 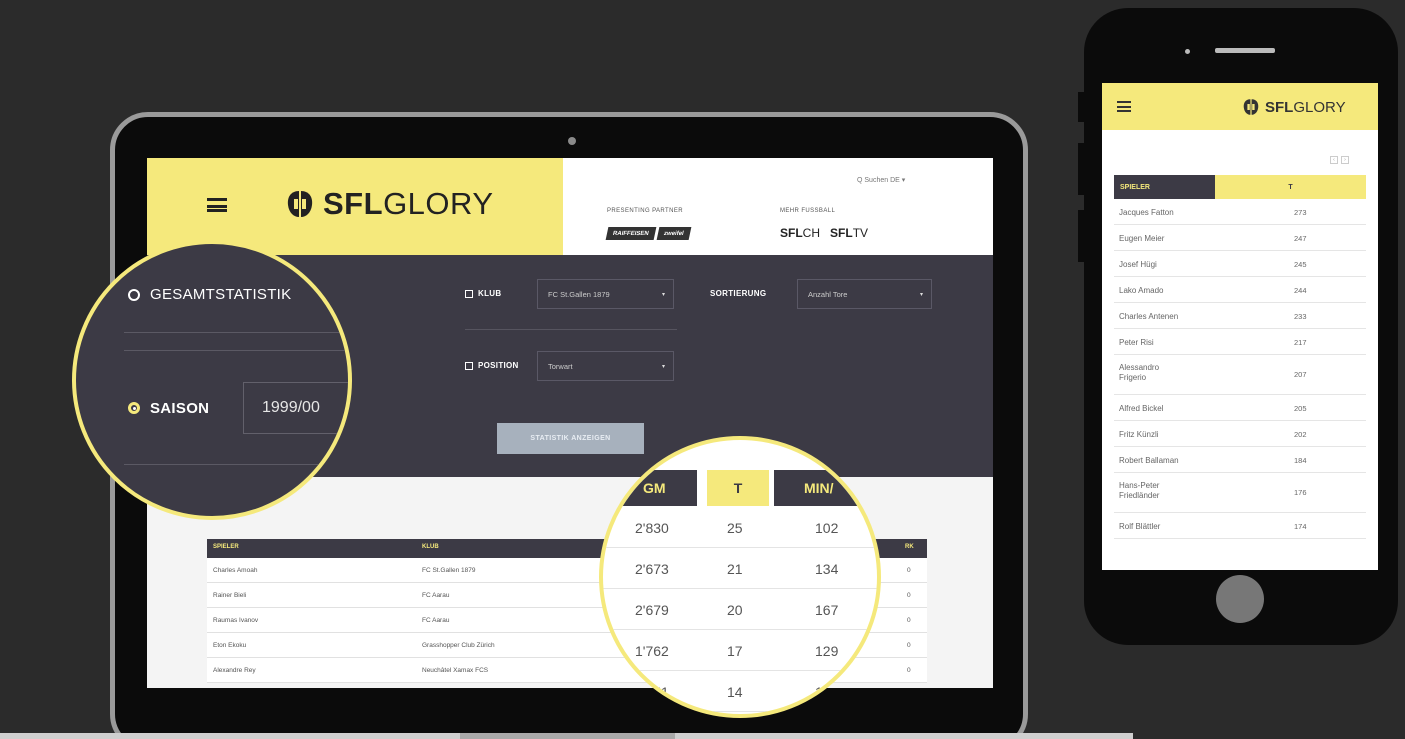 I want to click on list-item: Fritz Künzli 202, so click(x=1240, y=434).